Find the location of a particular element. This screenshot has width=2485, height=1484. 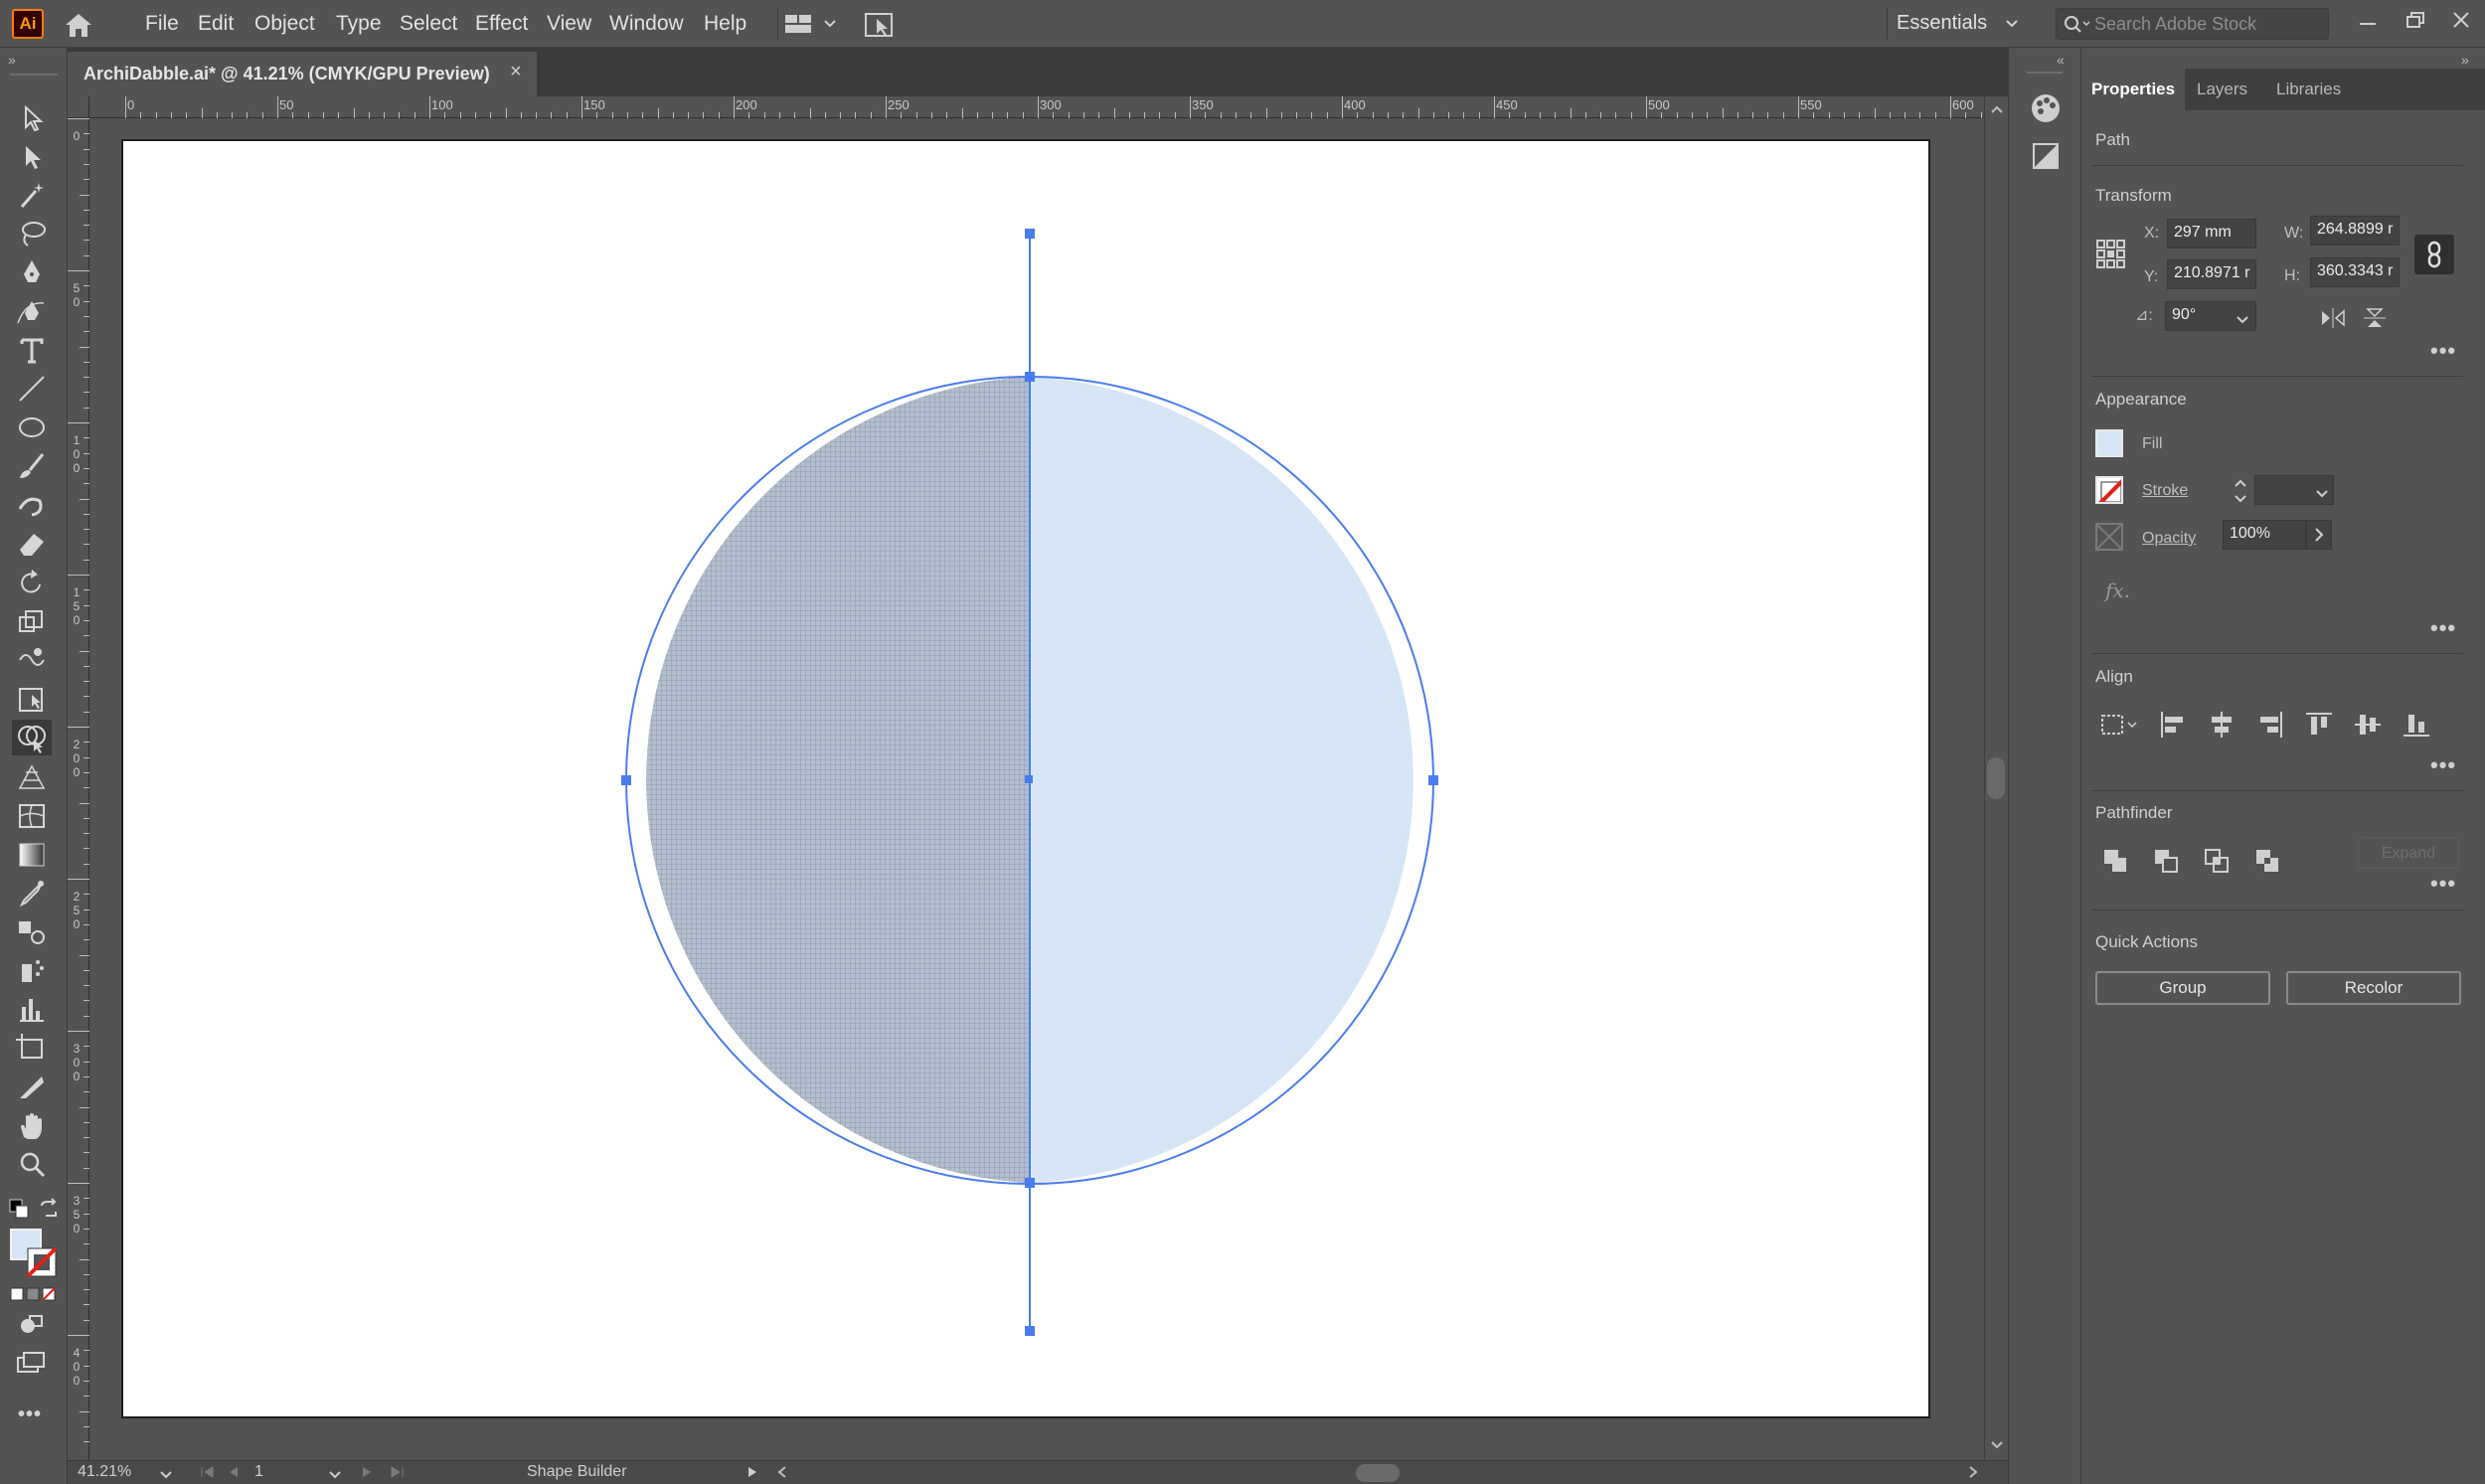

zoom-dropdown-icon is located at coordinates (166, 1475).